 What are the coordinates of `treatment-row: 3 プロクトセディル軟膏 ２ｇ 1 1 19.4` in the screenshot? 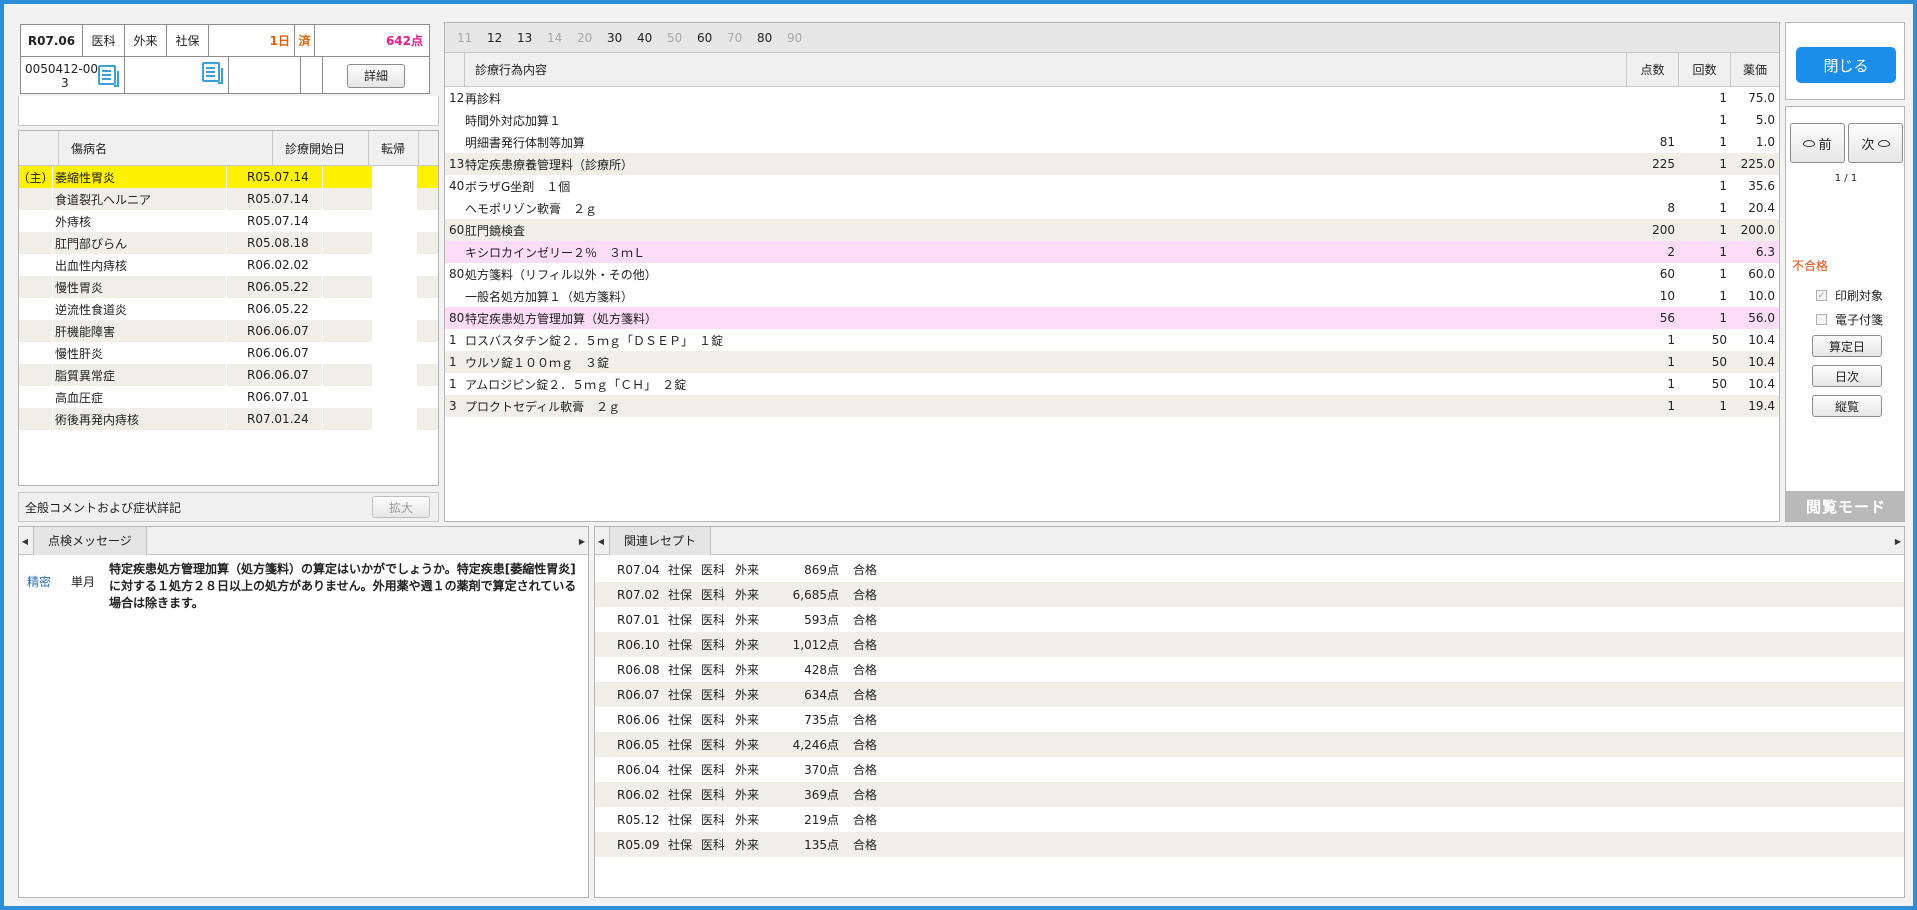 It's located at (1112, 406).